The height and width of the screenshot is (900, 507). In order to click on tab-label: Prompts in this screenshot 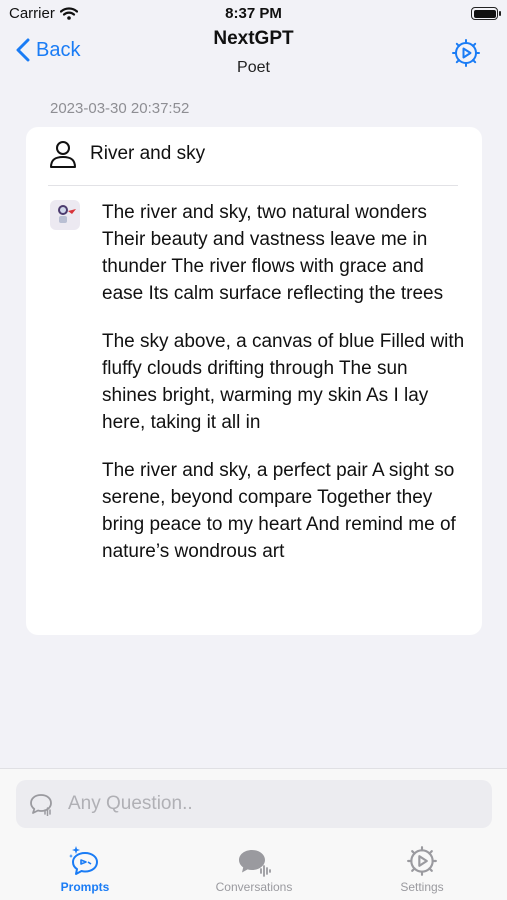, I will do `click(85, 887)`.